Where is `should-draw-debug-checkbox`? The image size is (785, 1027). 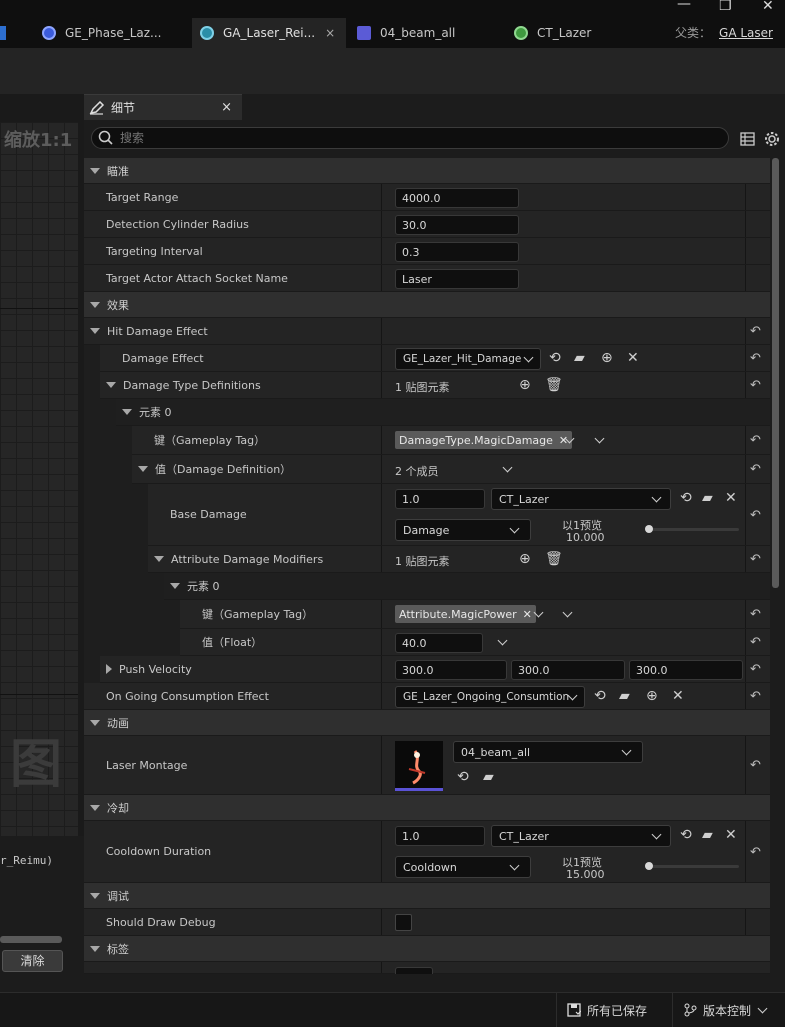
should-draw-debug-checkbox is located at coordinates (403, 922).